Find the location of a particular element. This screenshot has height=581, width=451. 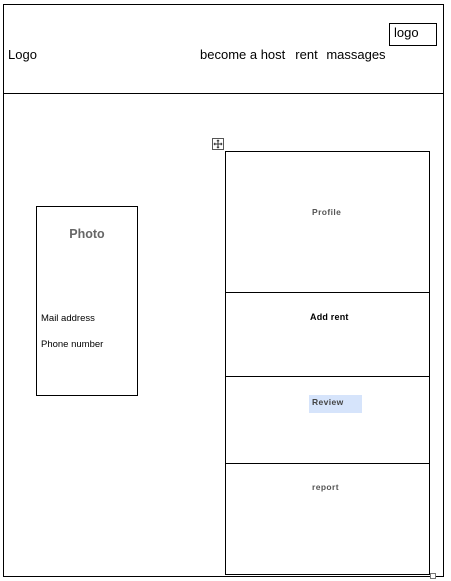

nav-massages-link: massages is located at coordinates (355, 54).